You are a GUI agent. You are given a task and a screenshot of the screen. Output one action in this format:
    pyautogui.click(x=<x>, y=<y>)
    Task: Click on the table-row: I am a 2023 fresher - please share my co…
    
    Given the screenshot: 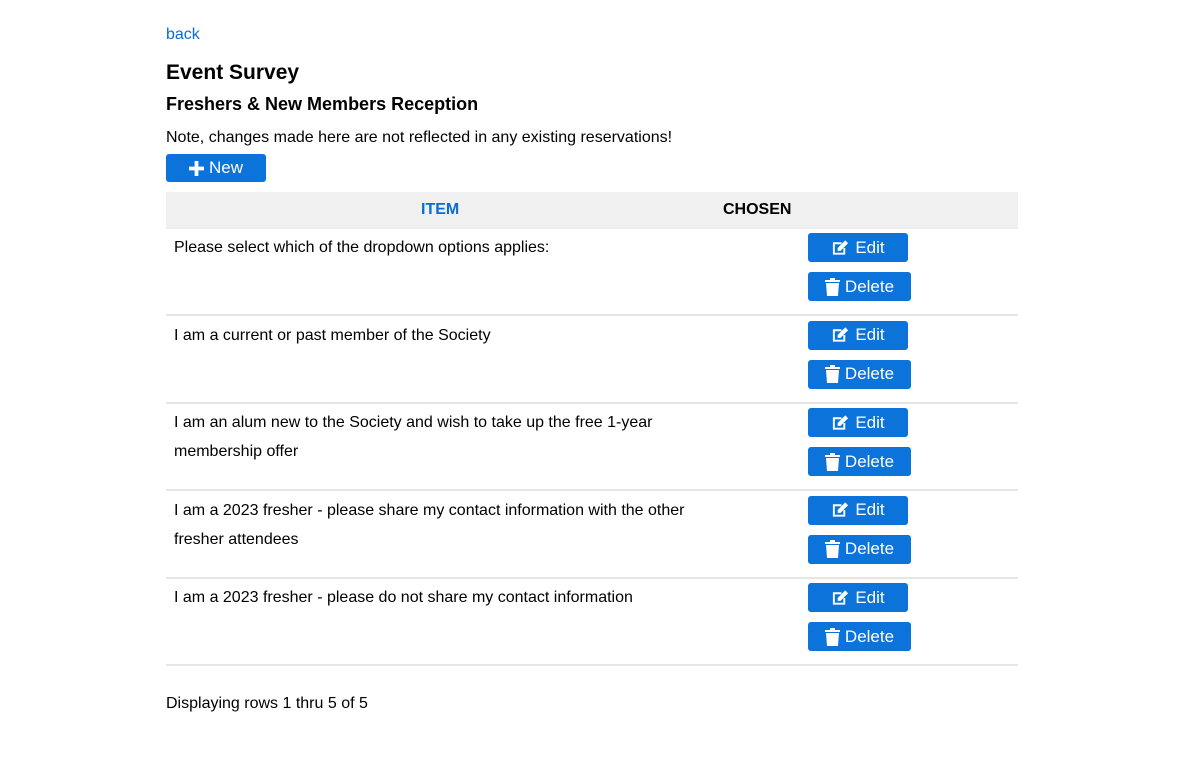 What is the action you would take?
    pyautogui.click(x=592, y=535)
    